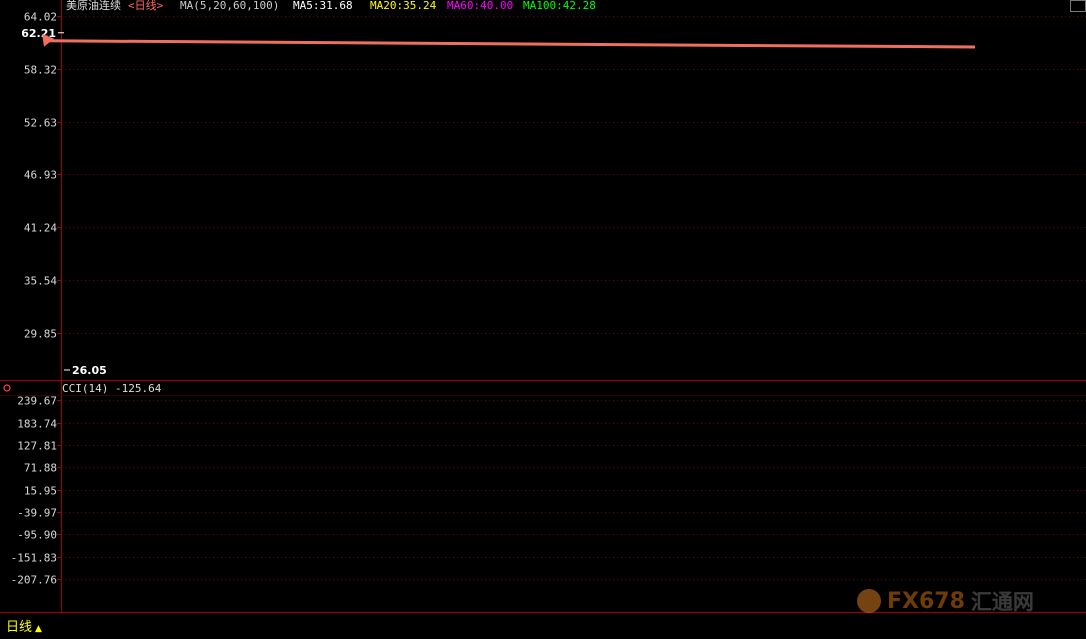  Describe the element at coordinates (19, 627) in the screenshot. I see `period-tab-label: 日线` at that location.